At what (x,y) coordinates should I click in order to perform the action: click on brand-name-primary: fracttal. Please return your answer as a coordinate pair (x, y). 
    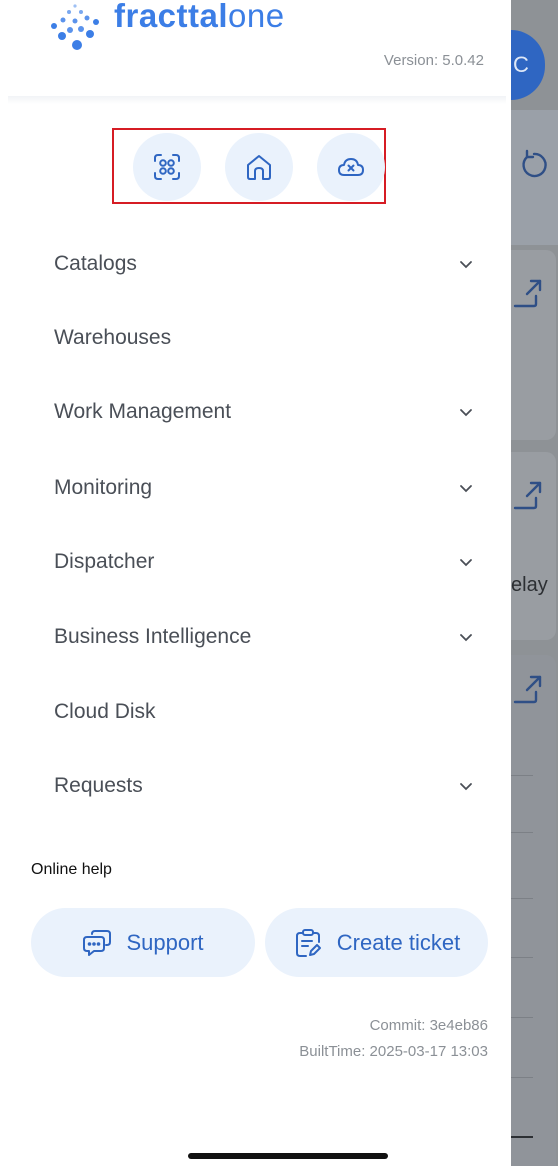
    Looking at the image, I should click on (171, 17).